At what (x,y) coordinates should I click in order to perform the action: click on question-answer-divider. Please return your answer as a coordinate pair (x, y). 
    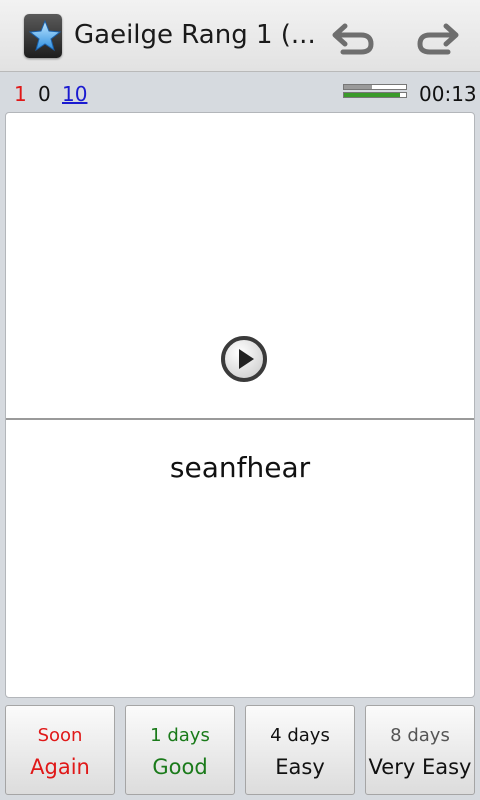
    Looking at the image, I should click on (240, 419).